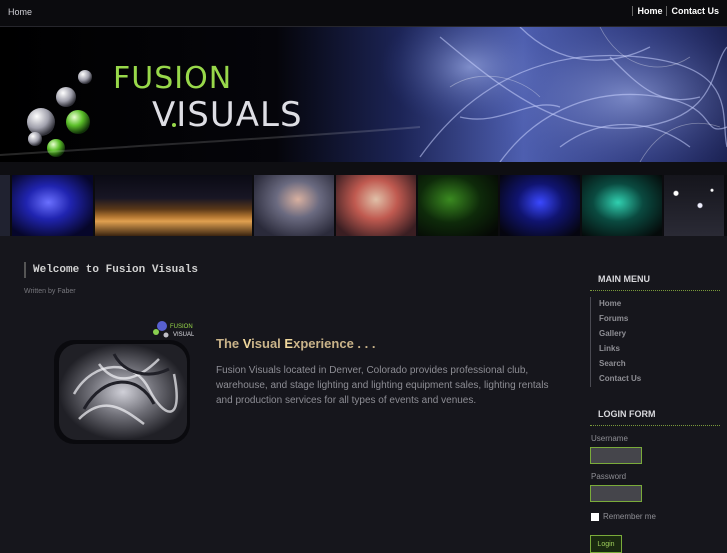  I want to click on photo-strip, so click(363, 205).